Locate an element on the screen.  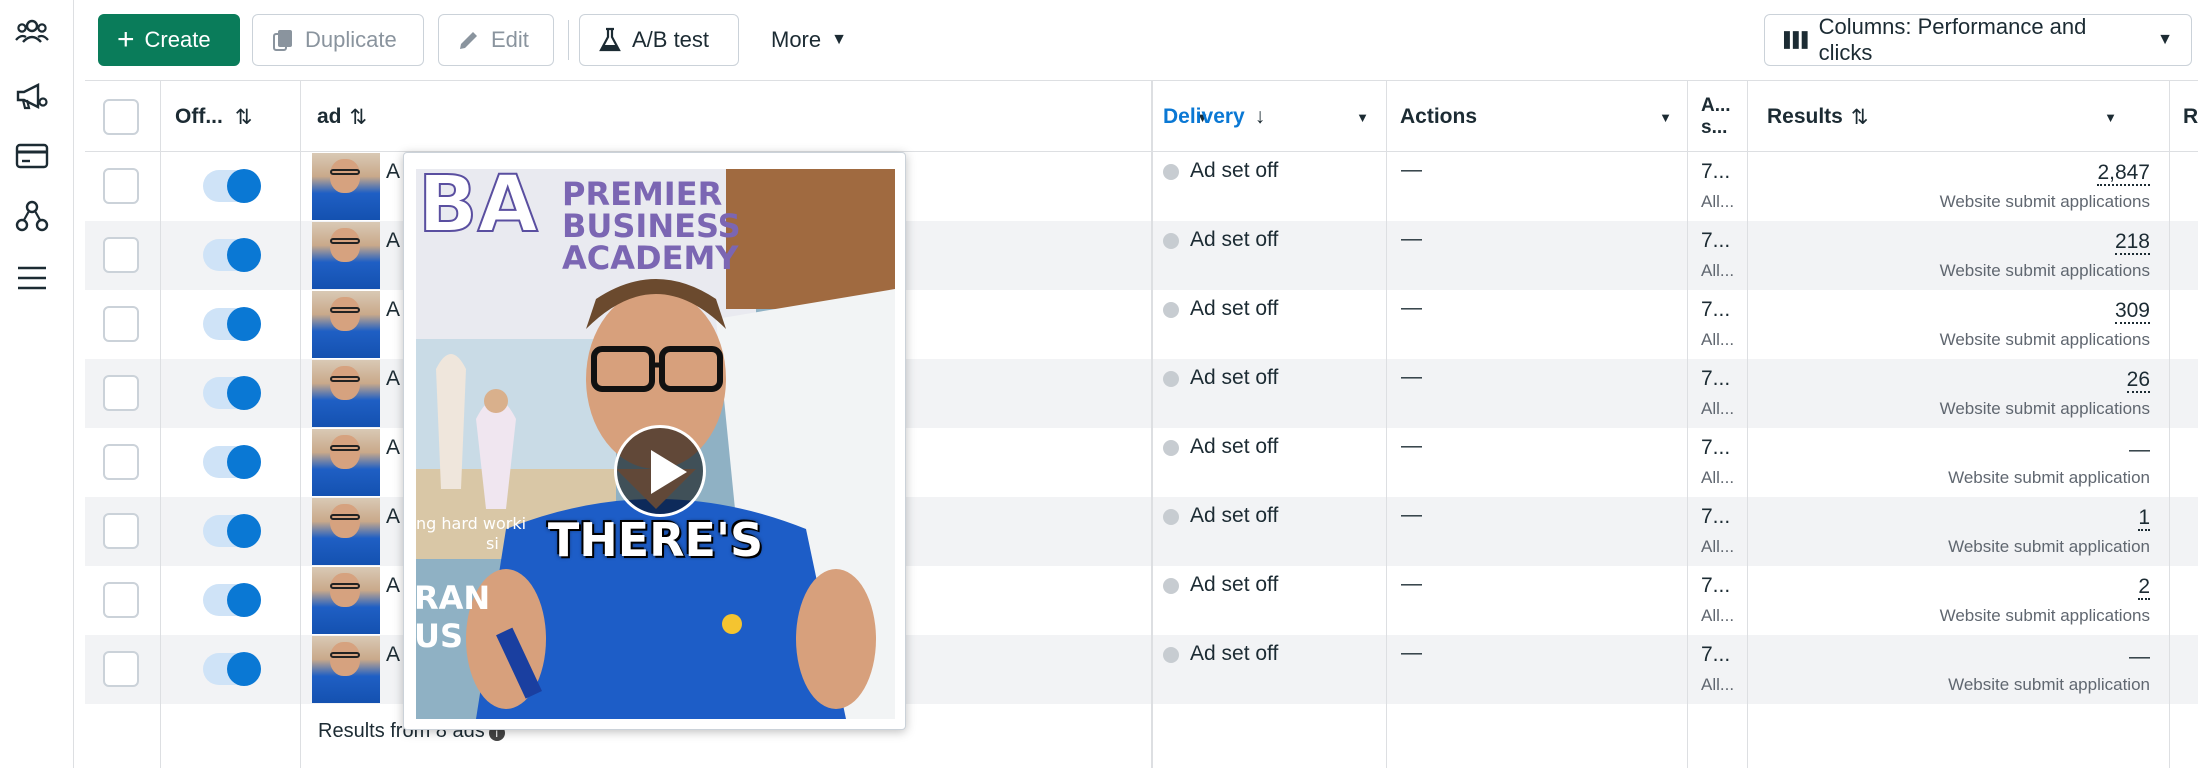
ab-test-label: A/B test is located at coordinates (671, 39).